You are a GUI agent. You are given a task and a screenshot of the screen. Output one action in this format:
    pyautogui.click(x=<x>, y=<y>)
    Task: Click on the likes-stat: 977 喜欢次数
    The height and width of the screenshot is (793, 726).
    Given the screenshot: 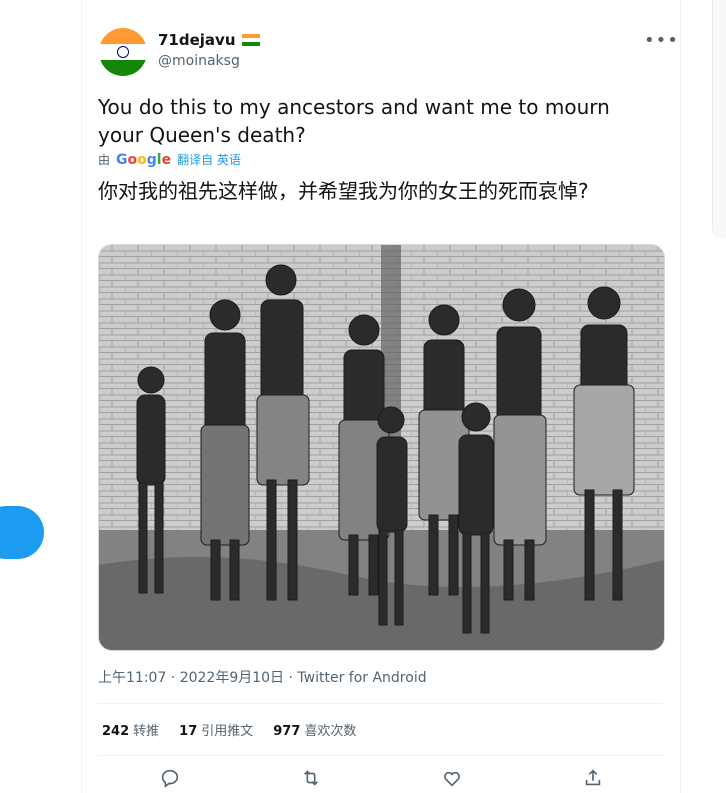 What is the action you would take?
    pyautogui.click(x=314, y=729)
    